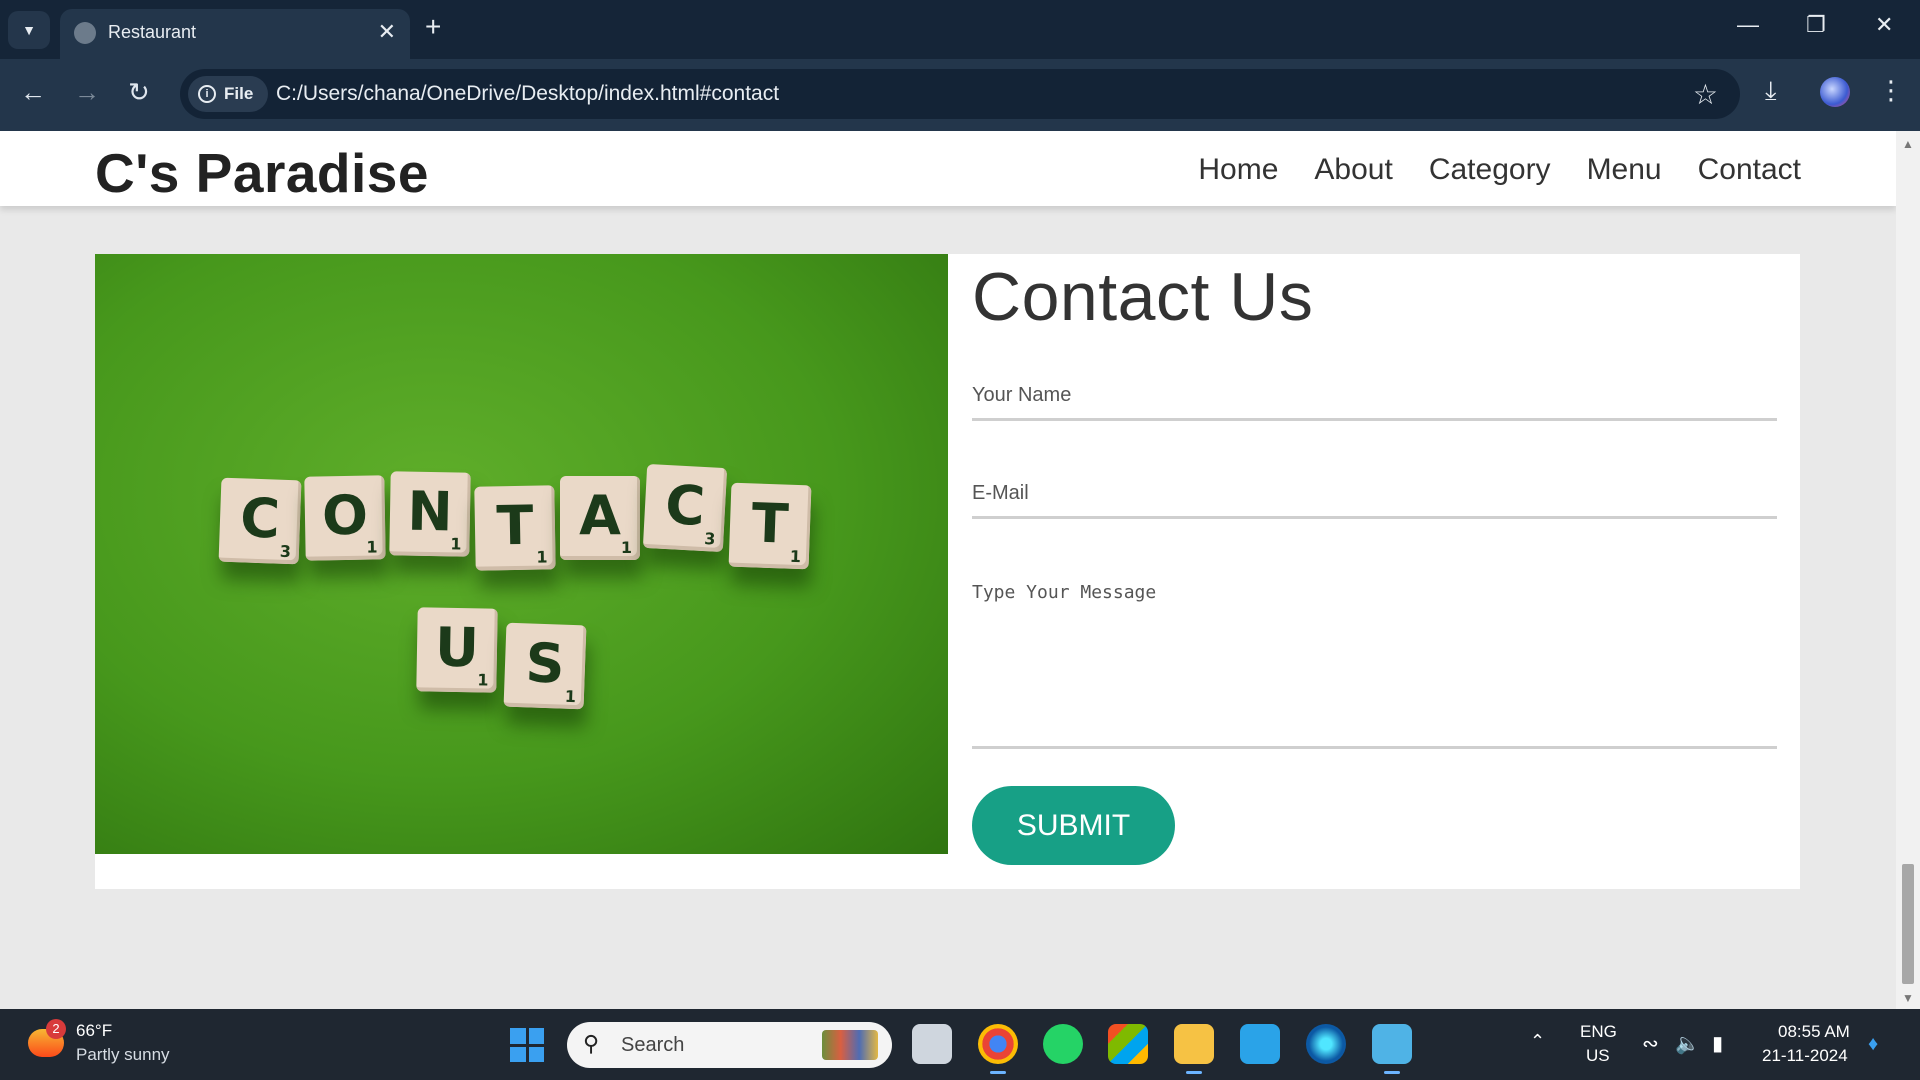 The image size is (1920, 1080). I want to click on back-arrow-icon: ←, so click(33, 92).